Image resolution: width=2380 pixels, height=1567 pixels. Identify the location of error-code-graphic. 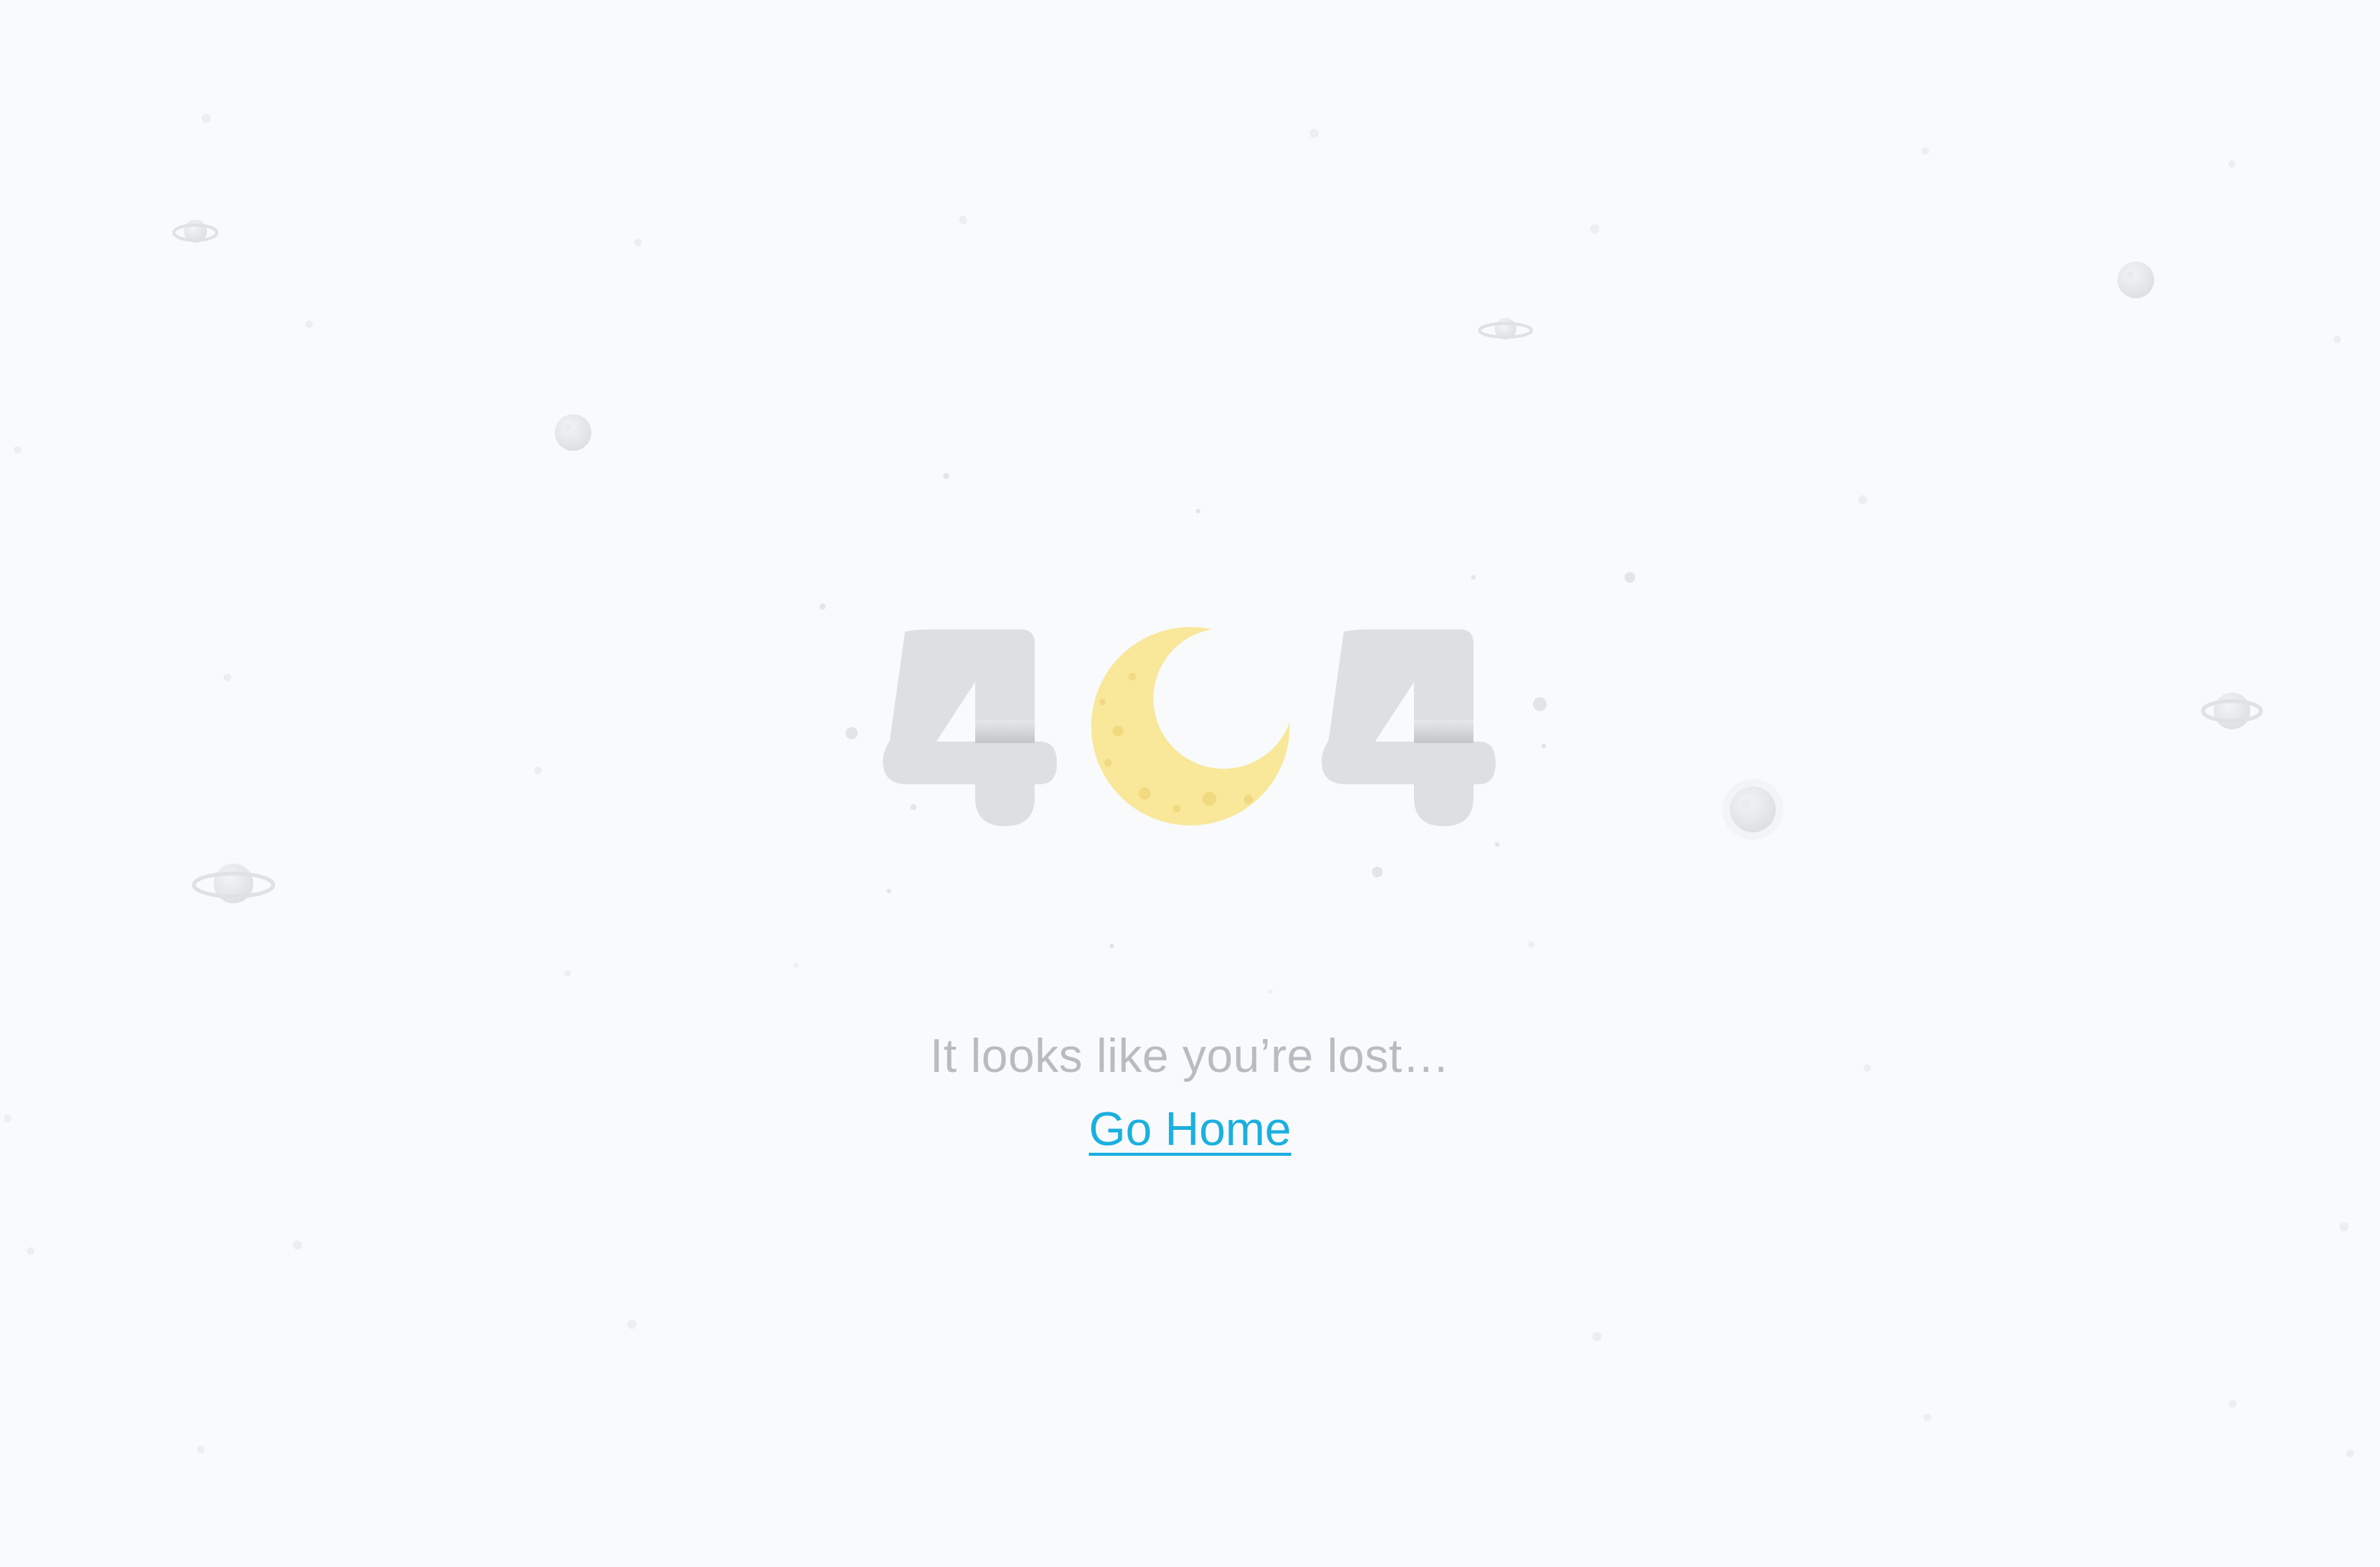
(1189, 726).